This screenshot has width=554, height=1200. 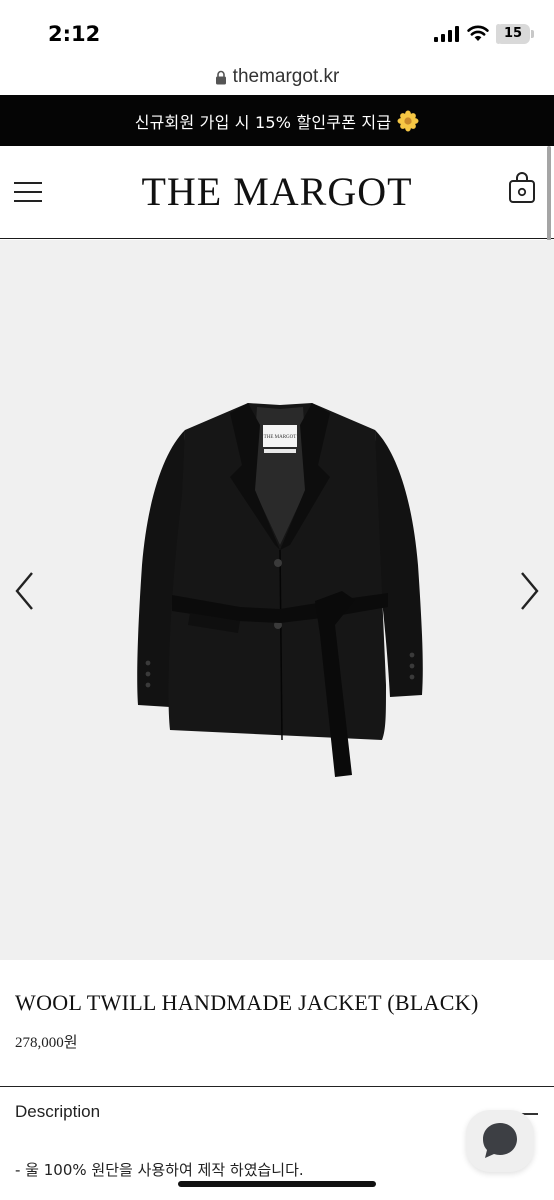 What do you see at coordinates (46, 1043) in the screenshot?
I see `product-price: 278,000원` at bounding box center [46, 1043].